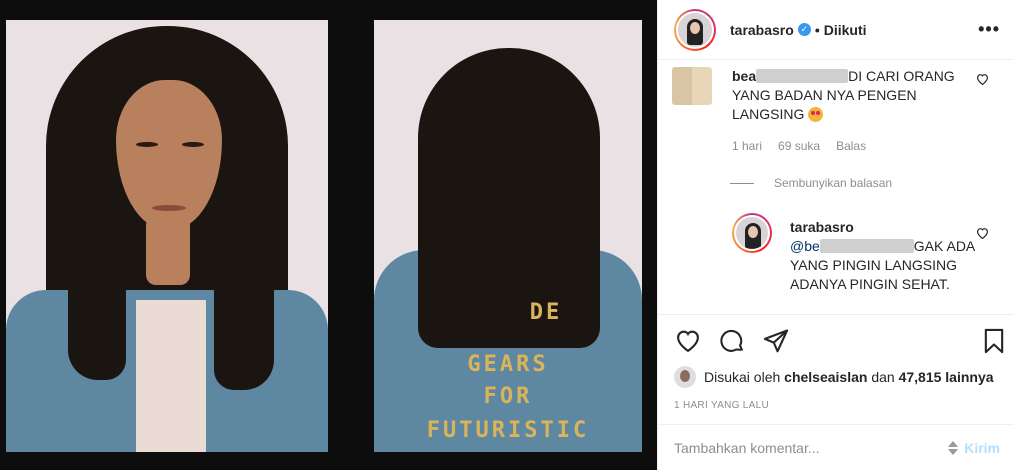 This screenshot has height=470, width=1014. What do you see at coordinates (989, 29) in the screenshot?
I see `more-icon: •••` at bounding box center [989, 29].